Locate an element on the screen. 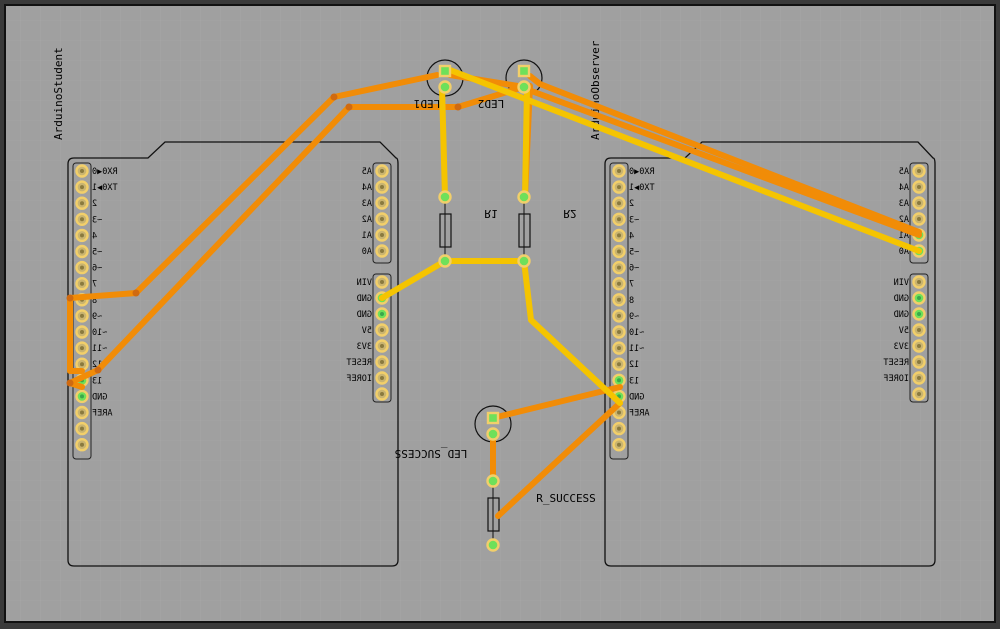 The image size is (1000, 629). observer-left-pin-0-hole is located at coordinates (619, 171).